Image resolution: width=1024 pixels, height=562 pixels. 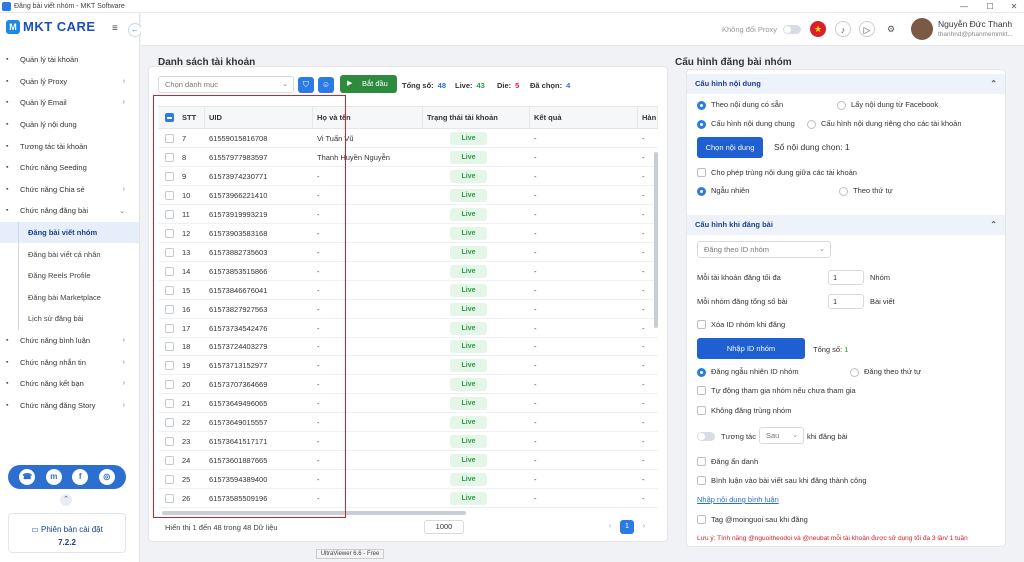 What do you see at coordinates (648, 118) in the screenshot?
I see `column-header: Hàn` at bounding box center [648, 118].